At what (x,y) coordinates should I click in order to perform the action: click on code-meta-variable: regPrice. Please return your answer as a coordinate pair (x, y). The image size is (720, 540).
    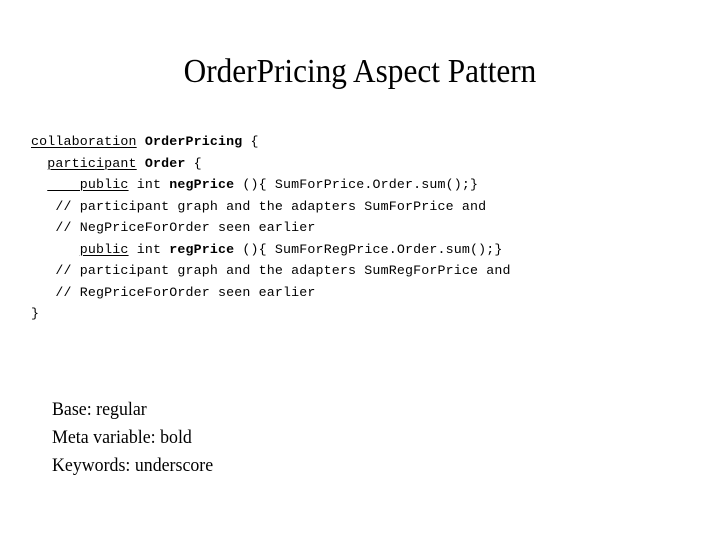
    Looking at the image, I should click on (202, 249).